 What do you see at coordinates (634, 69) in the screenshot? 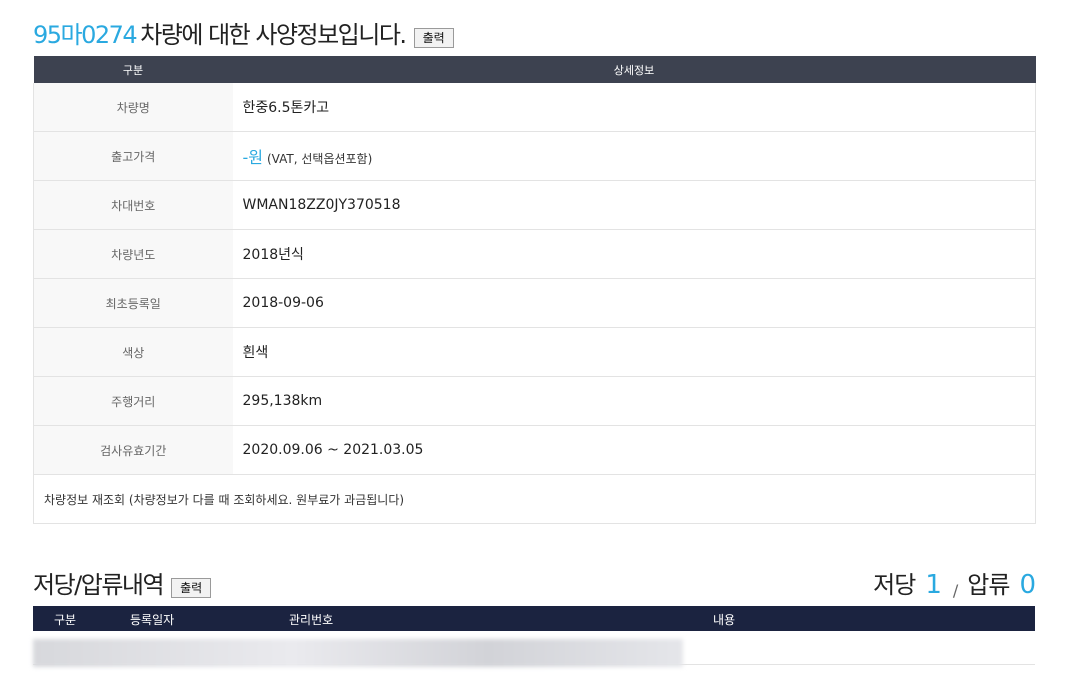
I see `col-detail: 상세정보` at bounding box center [634, 69].